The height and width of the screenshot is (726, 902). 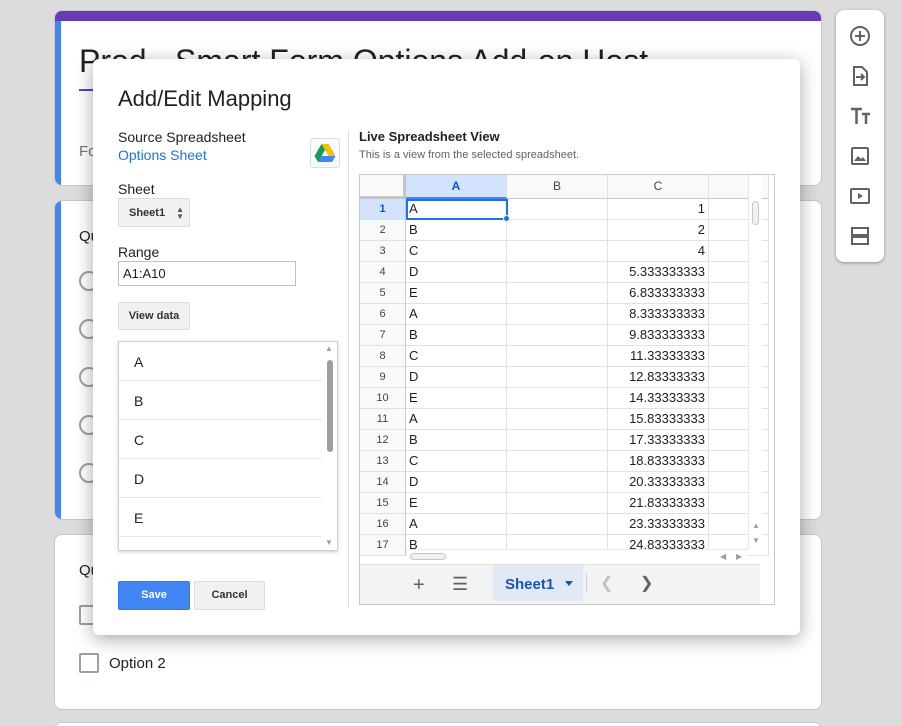 What do you see at coordinates (383, 230) in the screenshot?
I see `row-header: 2` at bounding box center [383, 230].